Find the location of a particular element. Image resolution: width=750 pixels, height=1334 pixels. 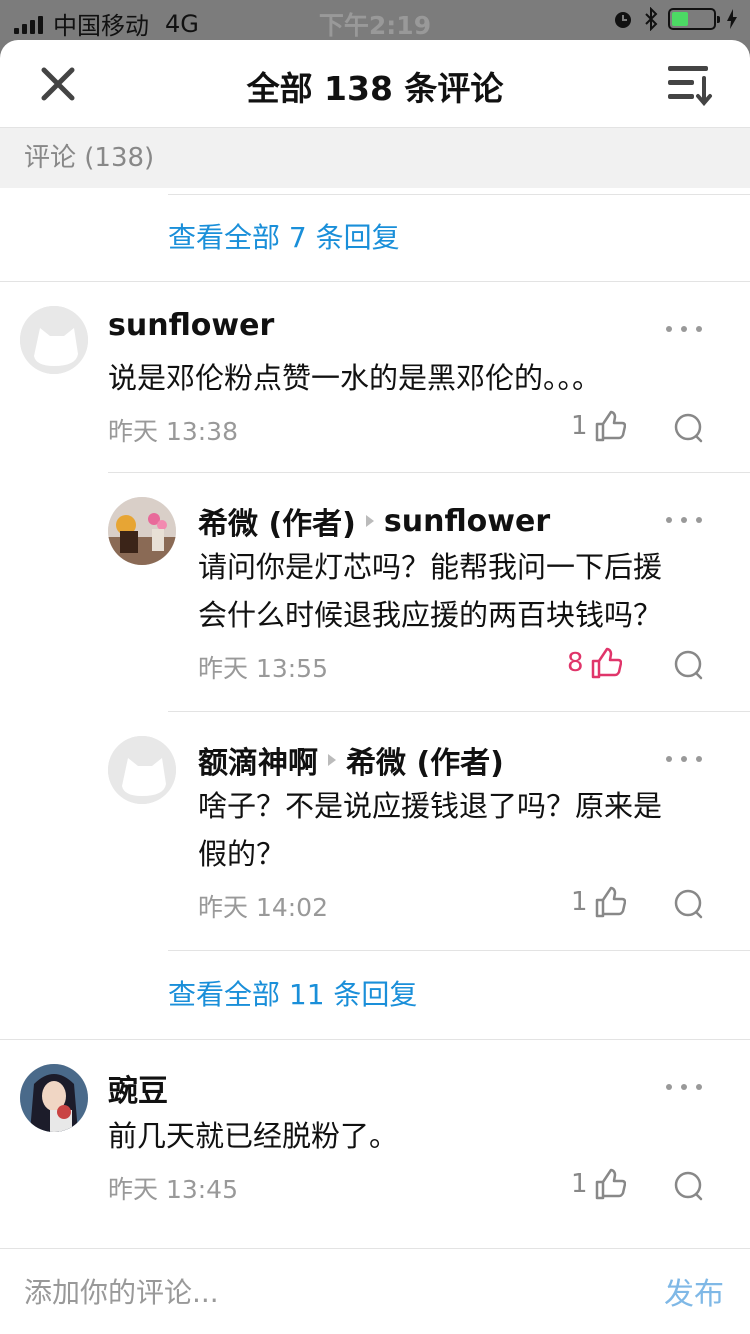

alarm-icon is located at coordinates (623, 20).